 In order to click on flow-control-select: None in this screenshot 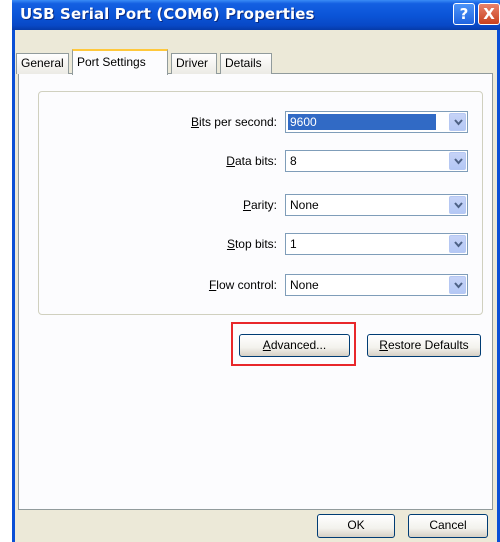, I will do `click(376, 285)`.